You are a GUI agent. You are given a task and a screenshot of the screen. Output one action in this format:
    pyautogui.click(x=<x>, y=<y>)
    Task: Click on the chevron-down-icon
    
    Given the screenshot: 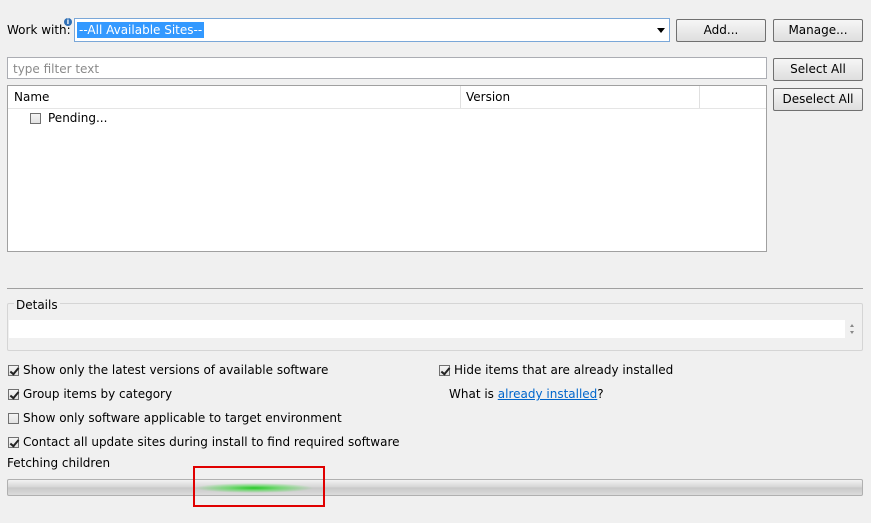 What is the action you would take?
    pyautogui.click(x=661, y=30)
    